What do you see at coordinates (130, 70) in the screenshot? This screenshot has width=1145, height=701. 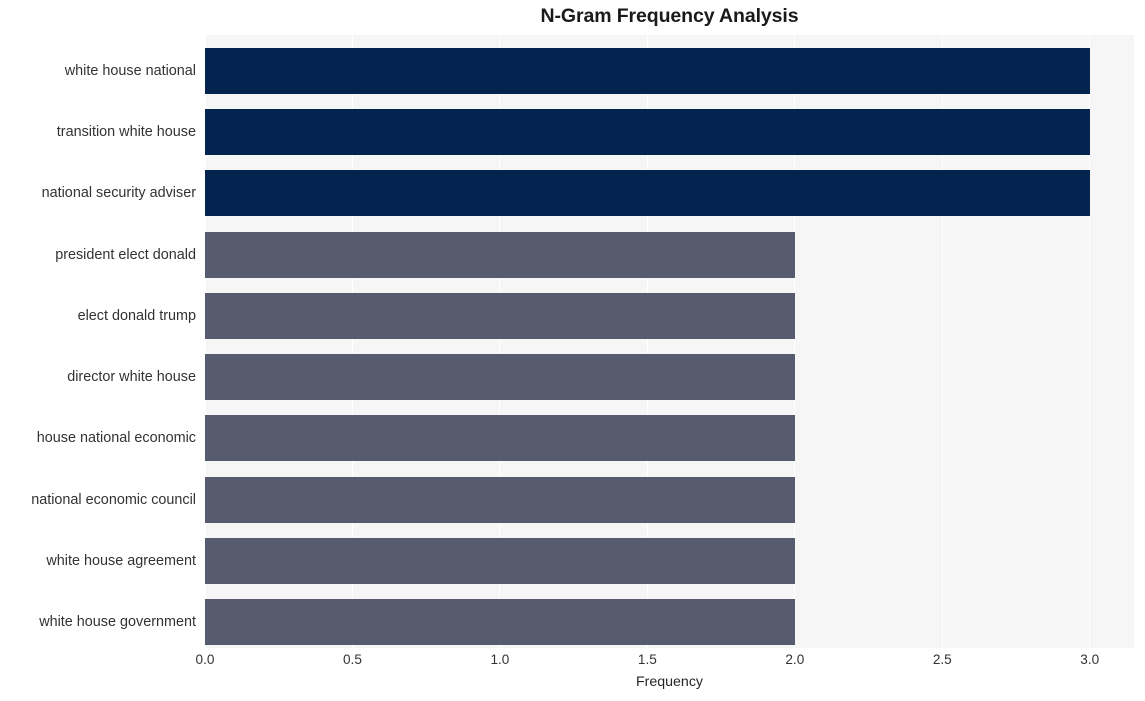 I see `y-tick-label: white house national` at bounding box center [130, 70].